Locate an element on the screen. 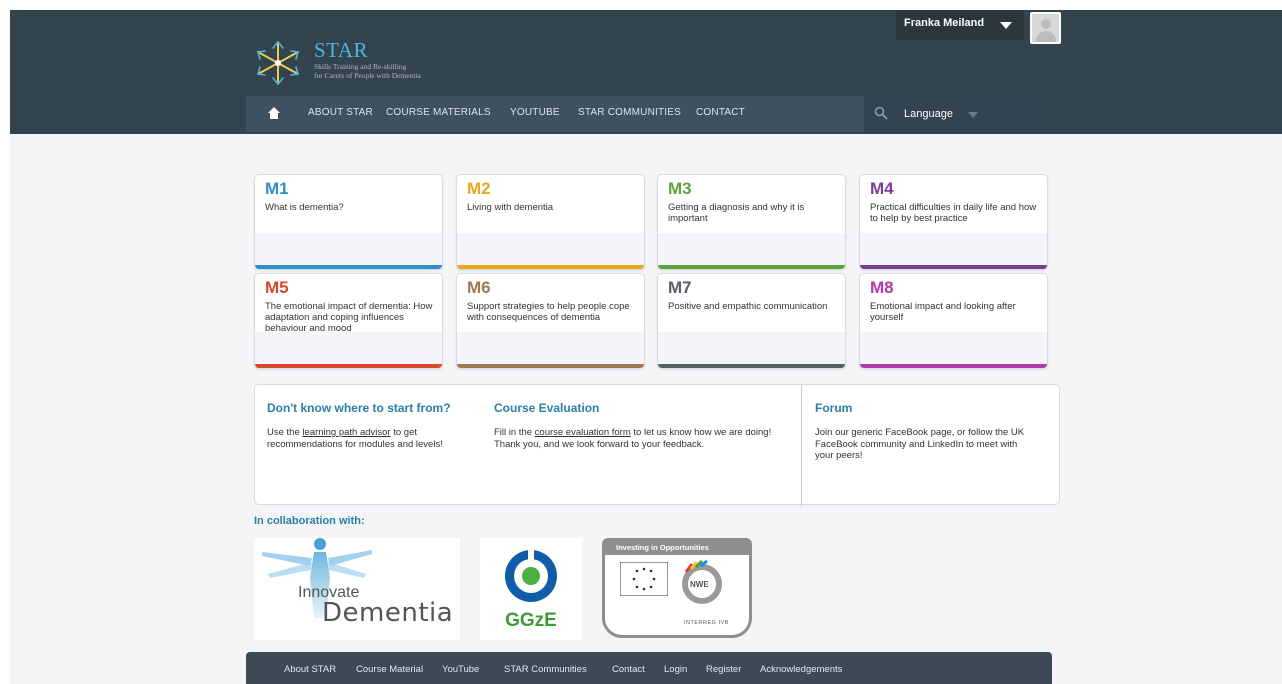  innovate-dementia-logo: Innovate Dementia is located at coordinates (357, 589).